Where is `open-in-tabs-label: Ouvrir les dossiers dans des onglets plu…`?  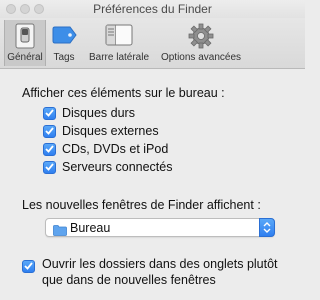 open-in-tabs-label: Ouvrir les dossiers dans des onglets plu… is located at coordinates (160, 272).